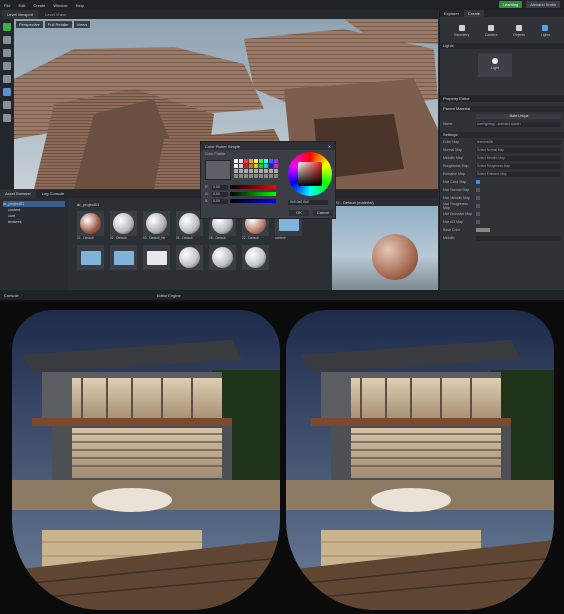 Image resolution: width=564 pixels, height=614 pixels. Describe the element at coordinates (478, 182) in the screenshot. I see `use-color-map-checkbox` at that location.